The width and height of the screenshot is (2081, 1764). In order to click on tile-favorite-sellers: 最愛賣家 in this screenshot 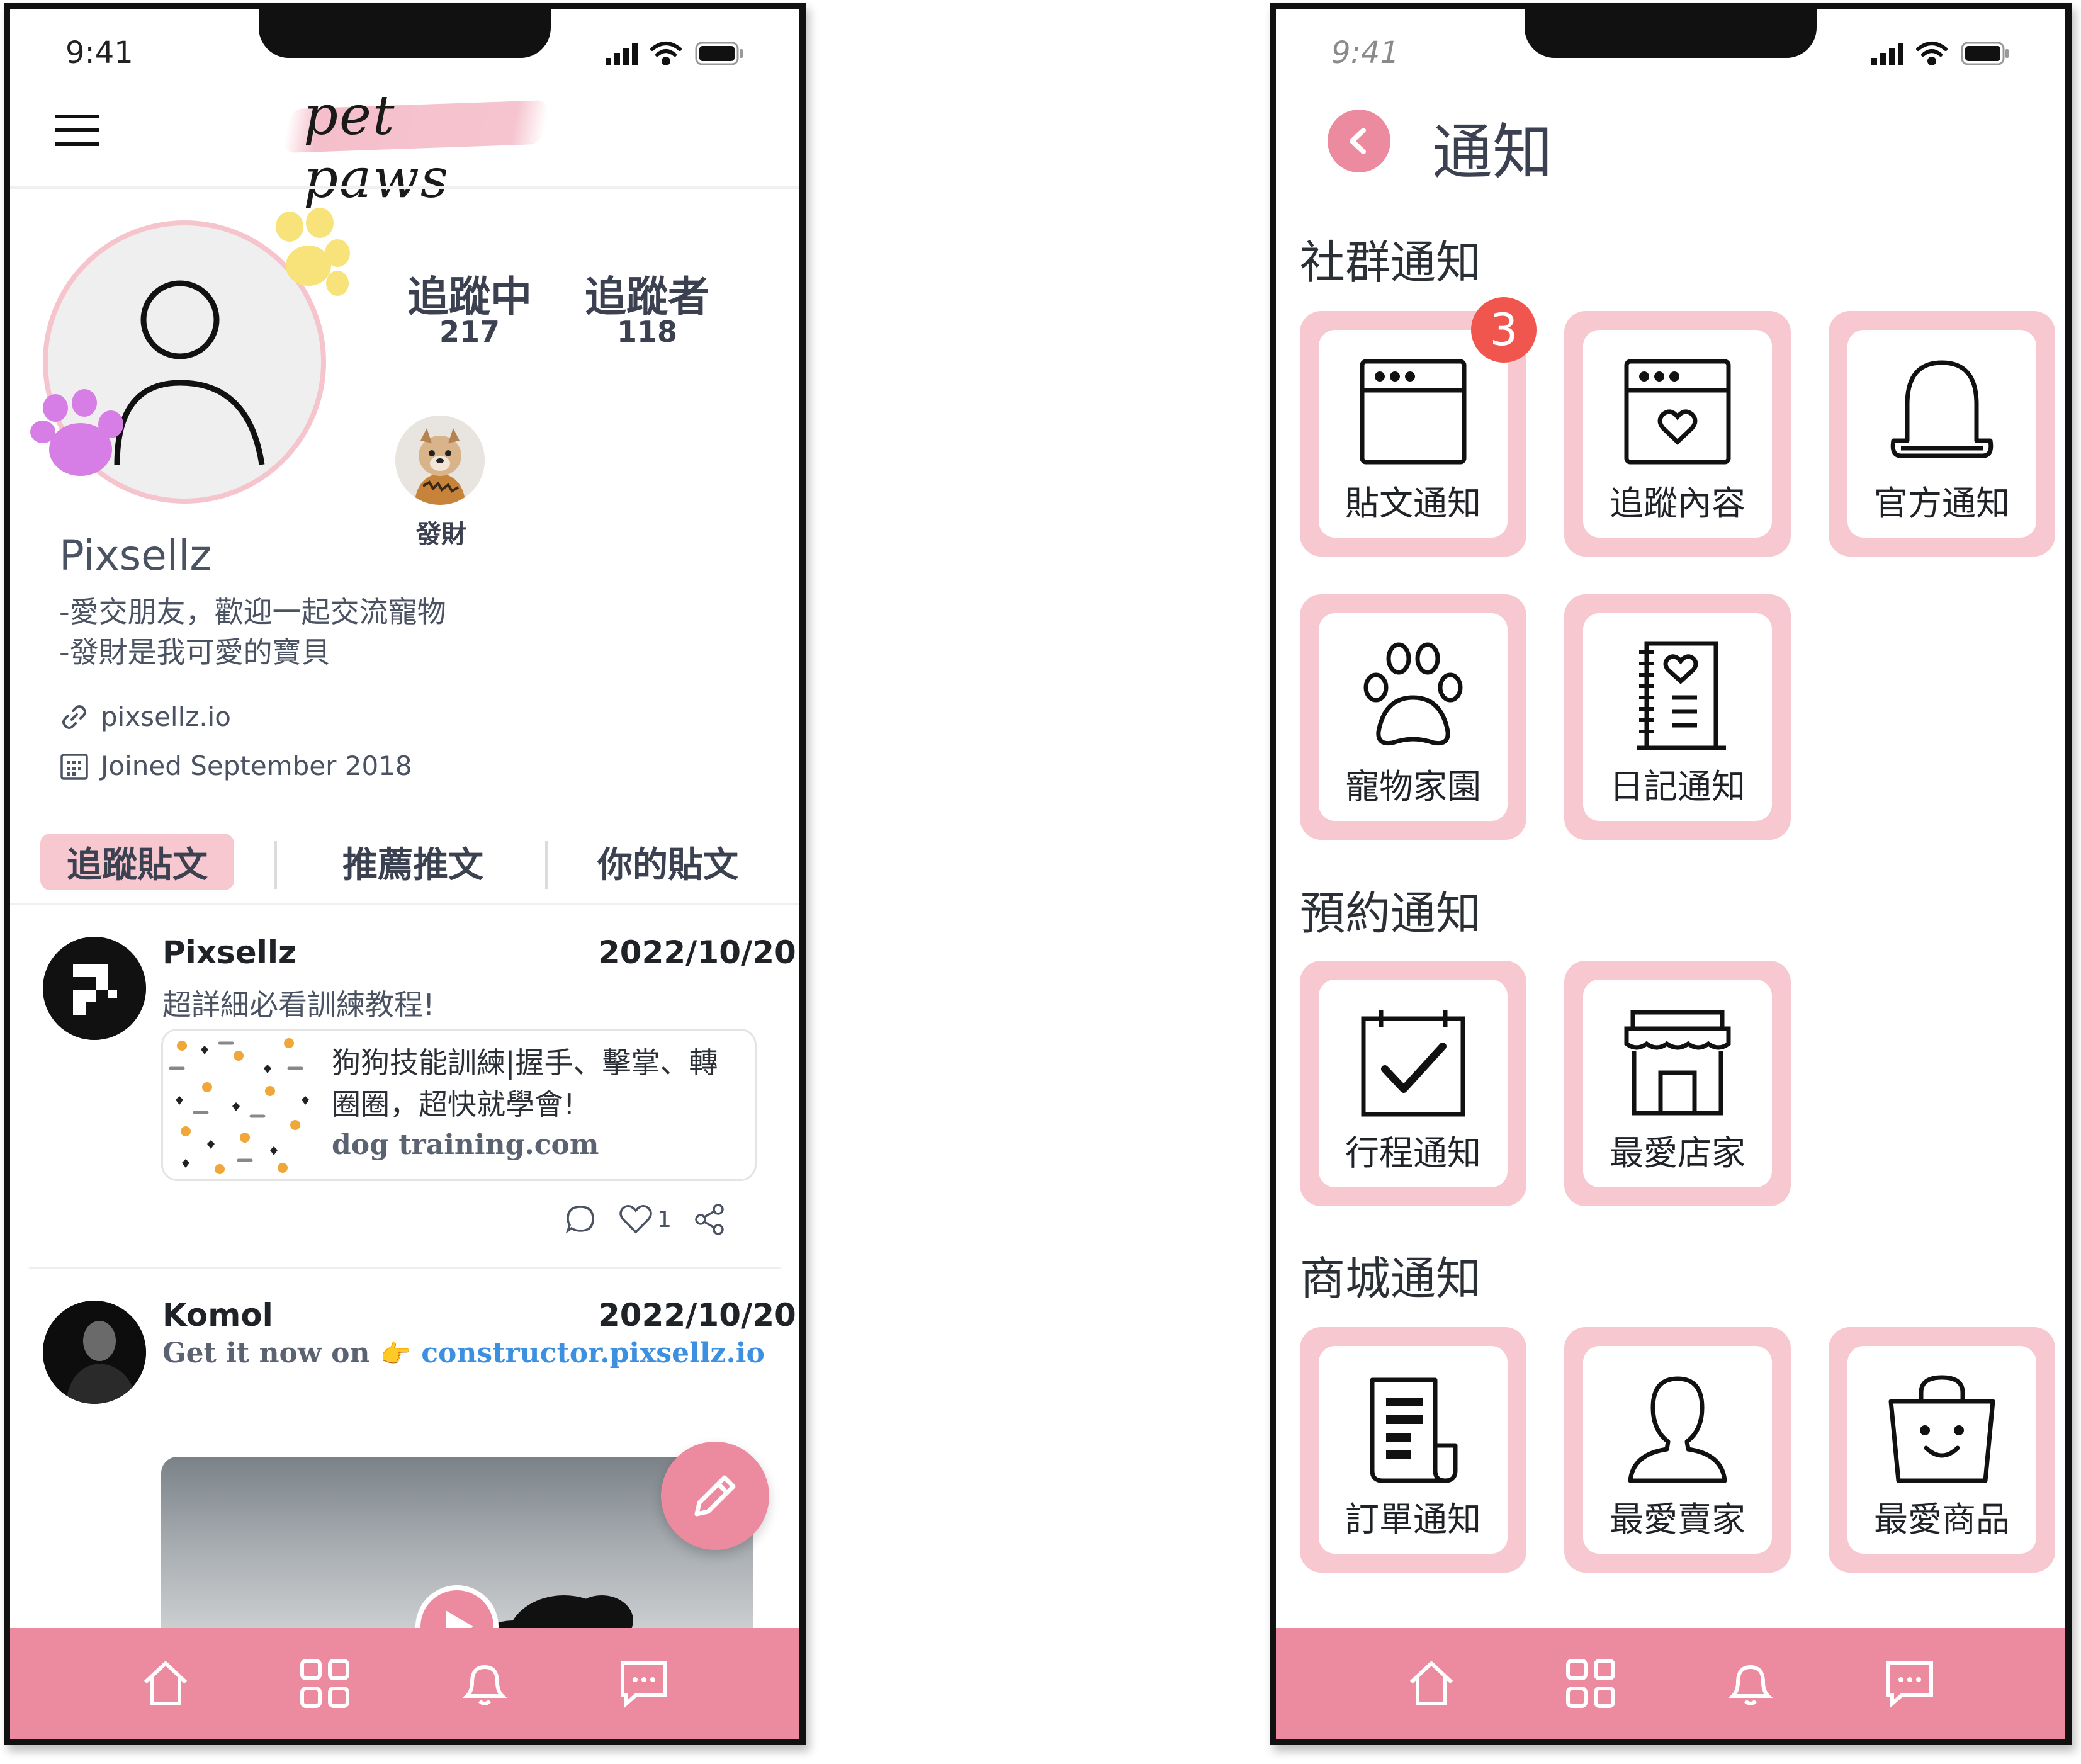, I will do `click(1678, 1450)`.